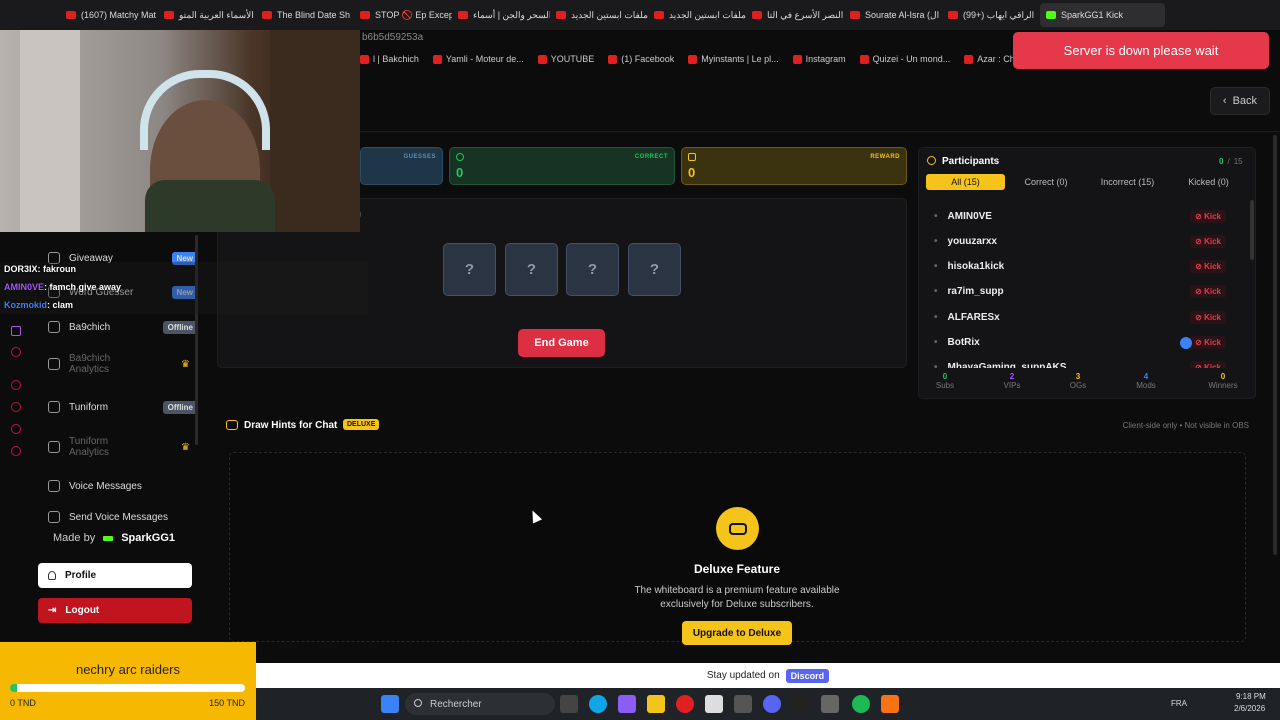 This screenshot has height=720, width=1280. Describe the element at coordinates (403, 15) in the screenshot. I see `browser-tab: STOP 🚫 Ep Excep` at that location.